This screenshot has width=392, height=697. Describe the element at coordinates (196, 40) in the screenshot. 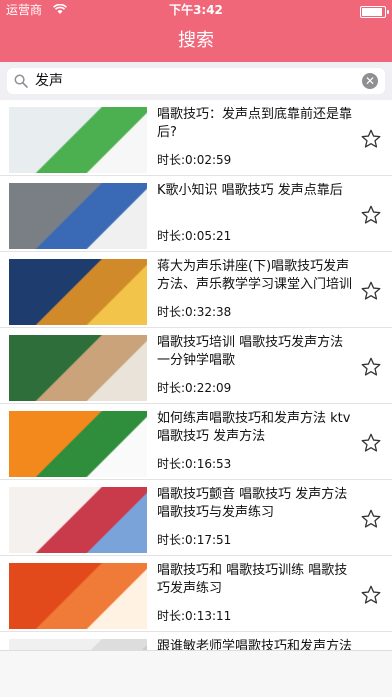

I see `page-title: 搜索` at that location.